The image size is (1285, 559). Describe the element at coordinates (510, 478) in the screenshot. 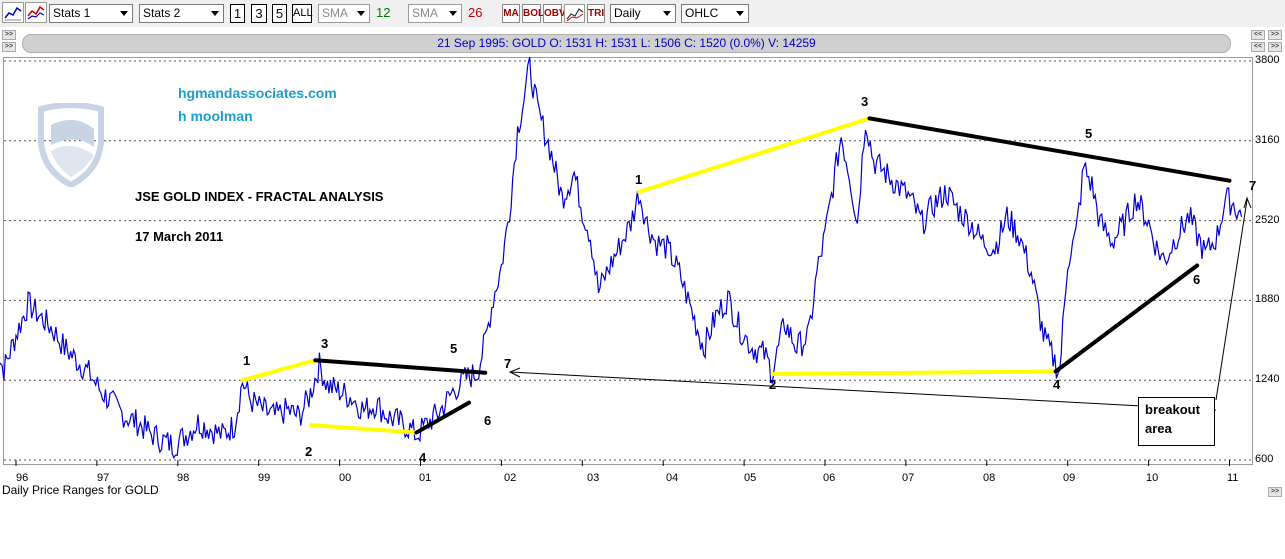

I see `x-tick-label: 02` at that location.